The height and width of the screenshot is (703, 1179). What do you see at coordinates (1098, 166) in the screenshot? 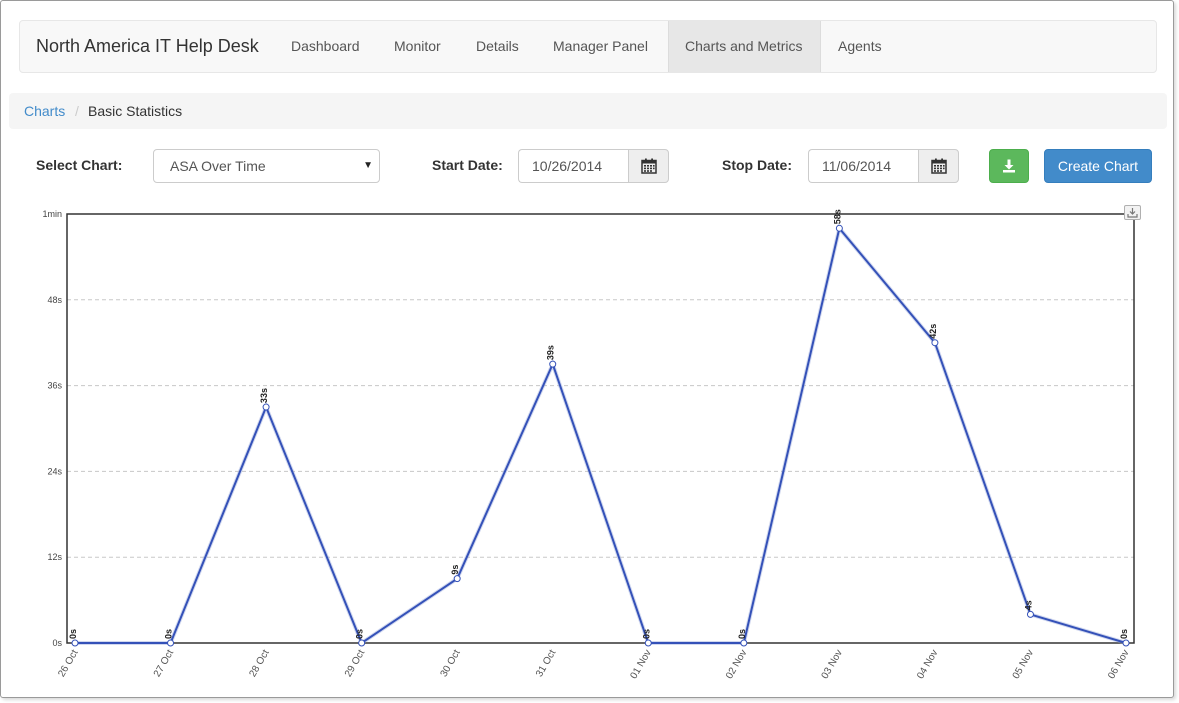
I see `create-chart-button: Create Chart` at bounding box center [1098, 166].